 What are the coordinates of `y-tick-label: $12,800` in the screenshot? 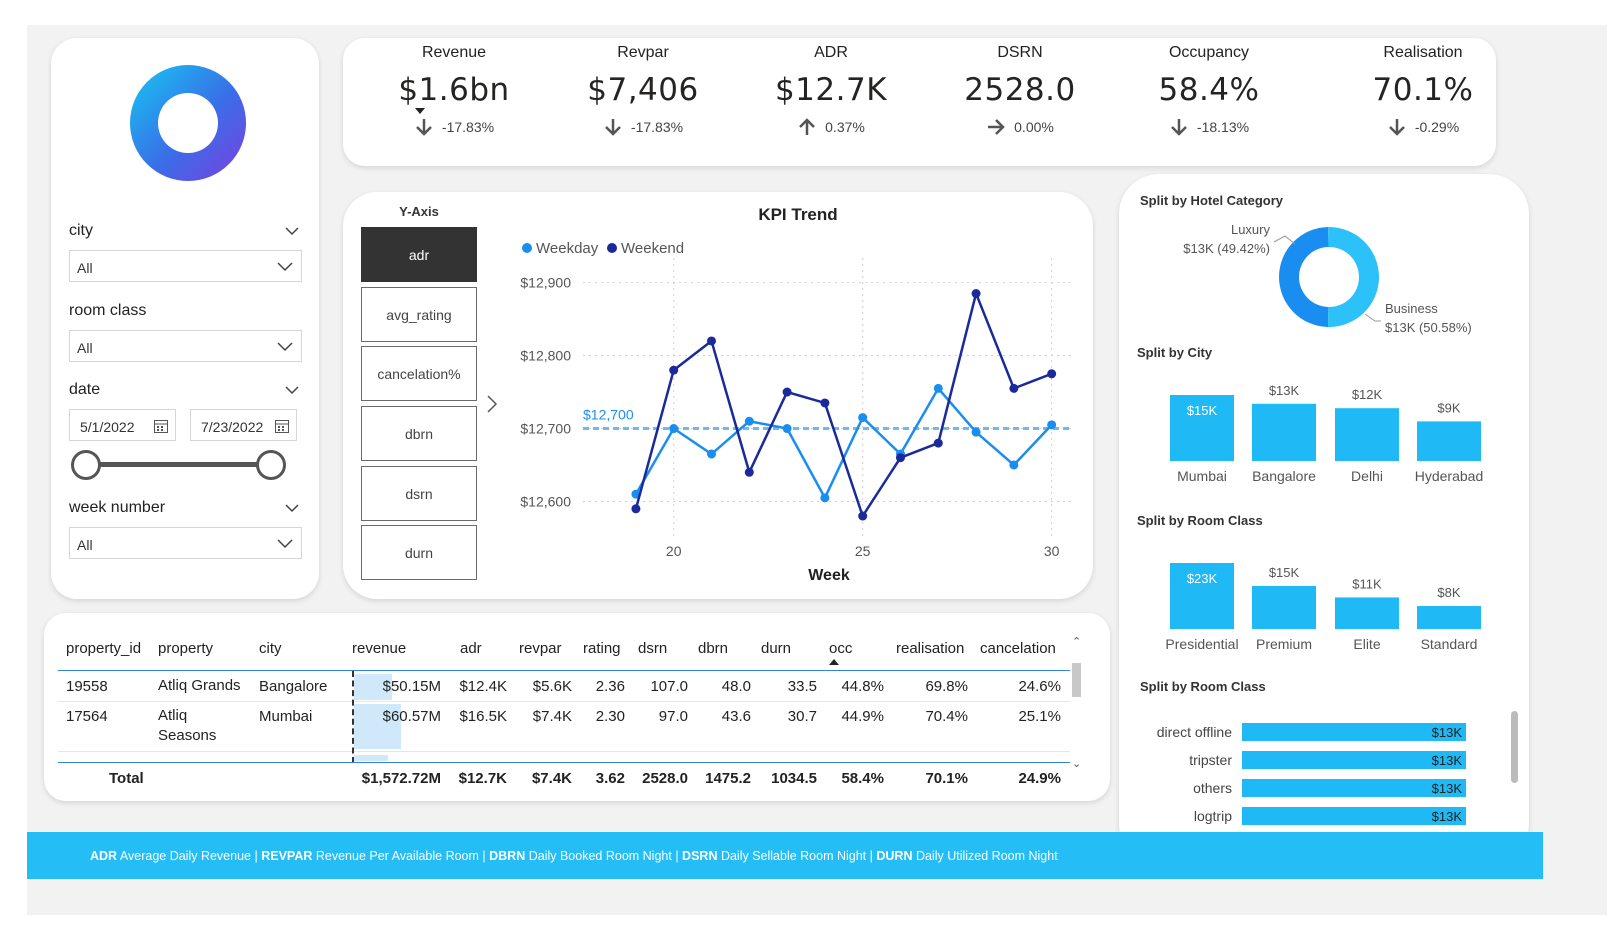 It's located at (545, 356).